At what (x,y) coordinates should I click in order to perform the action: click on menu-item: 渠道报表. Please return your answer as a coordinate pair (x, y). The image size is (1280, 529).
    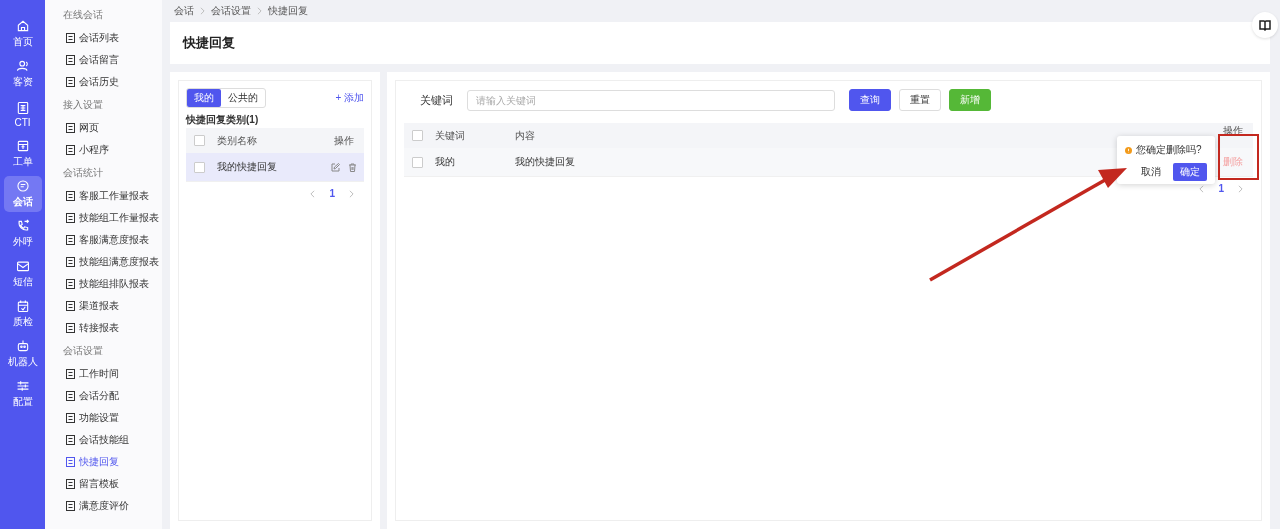
    Looking at the image, I should click on (112, 306).